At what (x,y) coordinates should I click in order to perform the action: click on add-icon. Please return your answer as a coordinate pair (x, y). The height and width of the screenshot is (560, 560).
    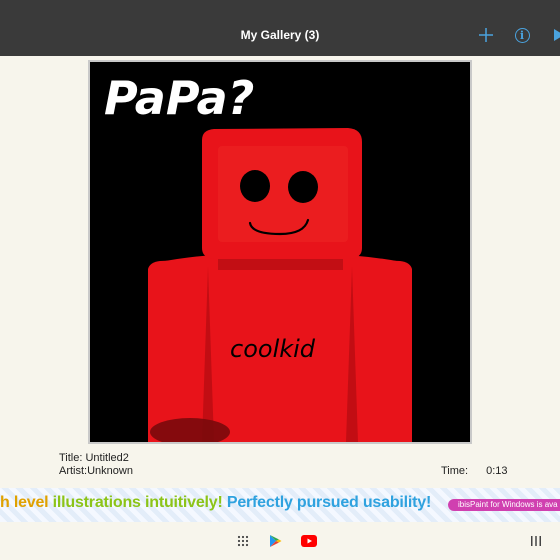
    Looking at the image, I should click on (486, 35).